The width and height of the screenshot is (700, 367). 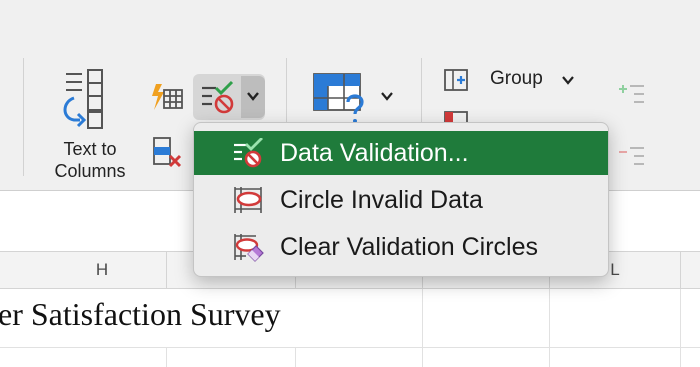 I want to click on menu-item-label: Circle Invalid Data, so click(x=381, y=200).